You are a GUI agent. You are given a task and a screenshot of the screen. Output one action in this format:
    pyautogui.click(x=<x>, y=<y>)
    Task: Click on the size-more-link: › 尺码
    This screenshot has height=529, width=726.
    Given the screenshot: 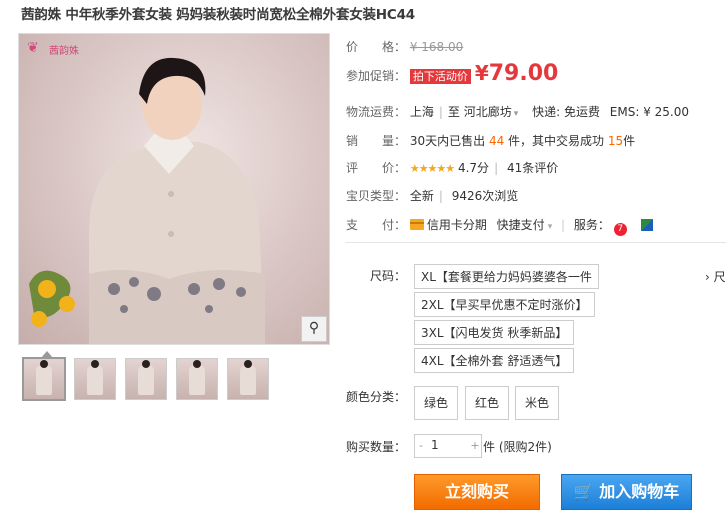 What is the action you would take?
    pyautogui.click(x=715, y=276)
    